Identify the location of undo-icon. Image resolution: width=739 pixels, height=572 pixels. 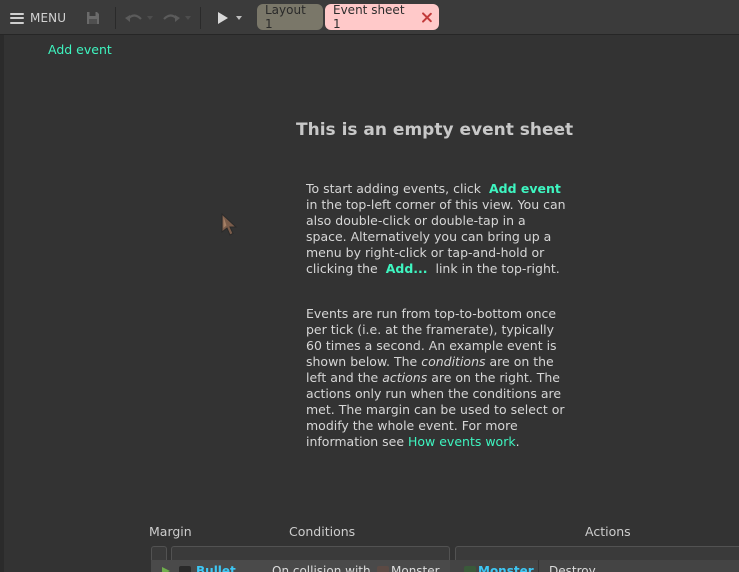
(133, 18).